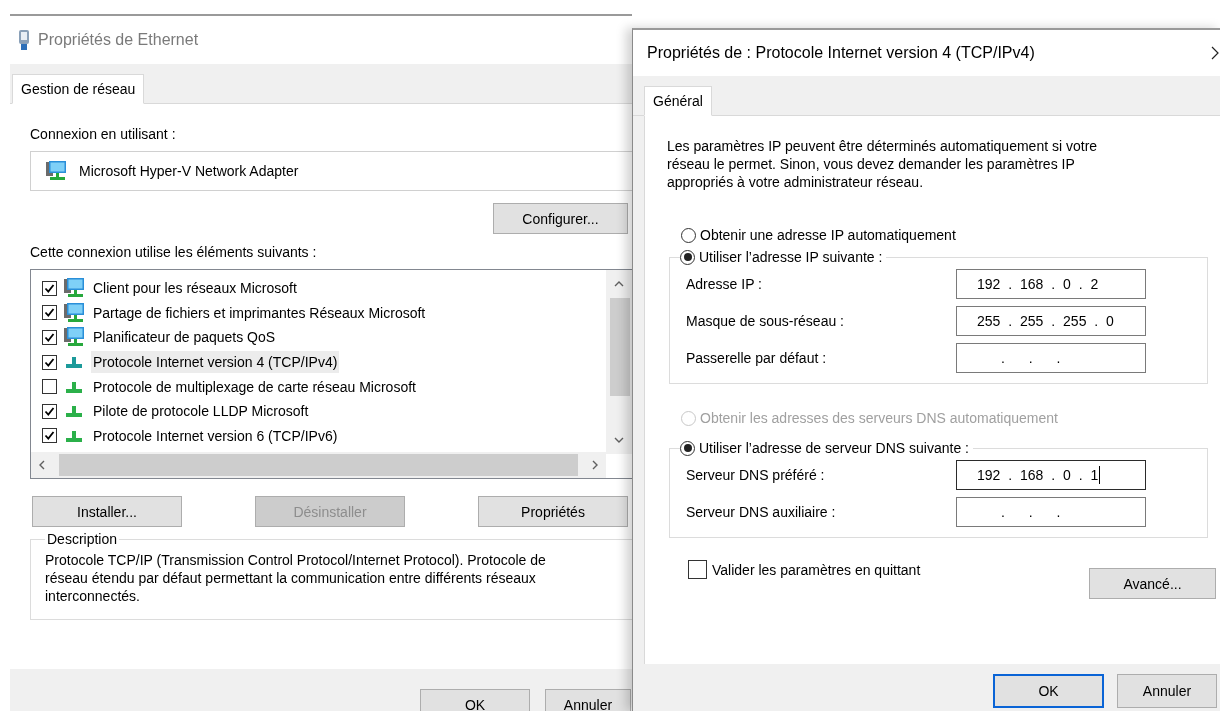  I want to click on description-text: Protocole TCP/IP (Transmission Control Protocol/Internet Protocol). Protocole de réseau étendu par défaut permettant la communication entre différents réseaux interconnectés., so click(296, 578).